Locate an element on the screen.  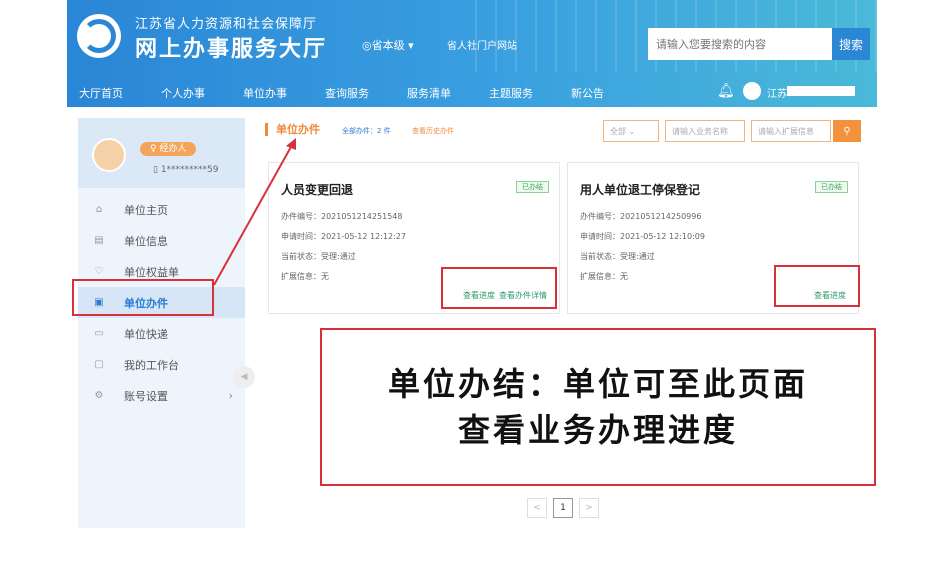
search-icon: ⚲ is located at coordinates (847, 131).